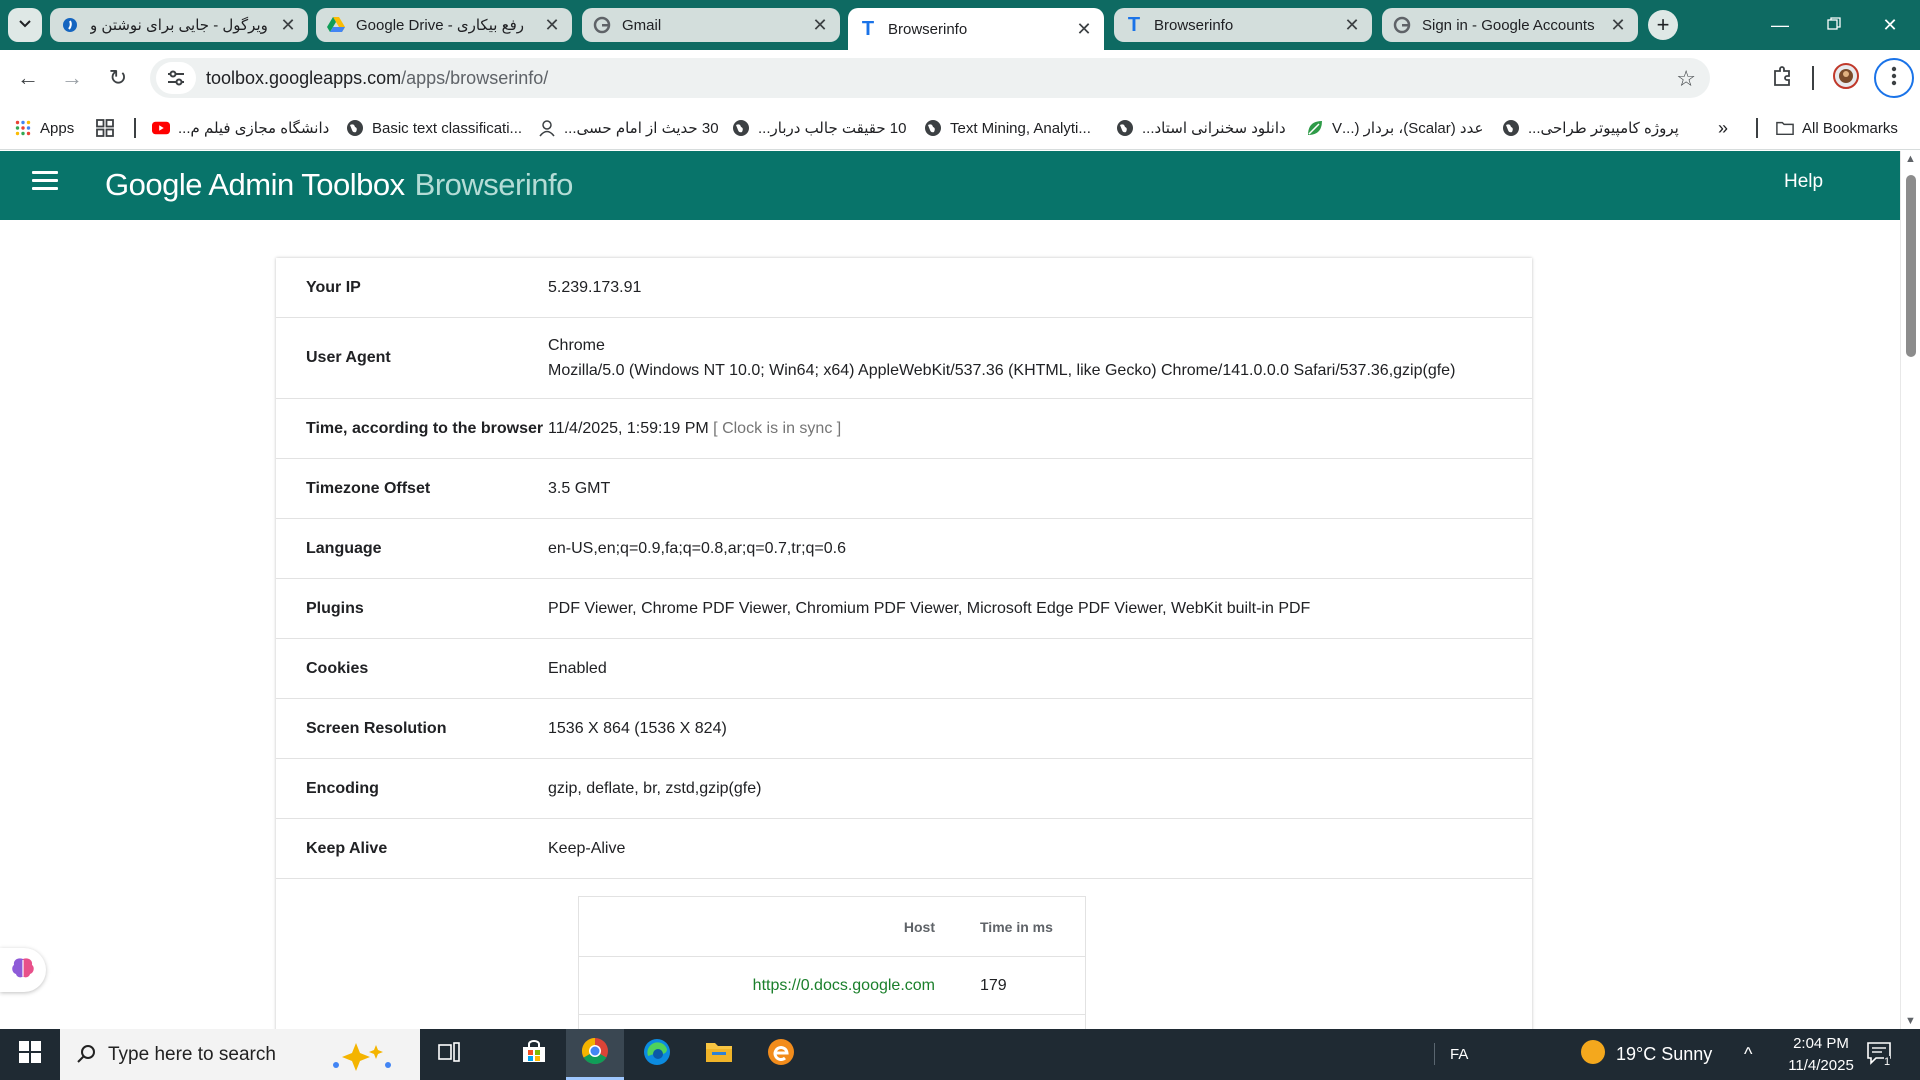 This screenshot has height=1080, width=1920. What do you see at coordinates (757, 986) in the screenshot?
I see `host-link: https://0.docs.google.com` at bounding box center [757, 986].